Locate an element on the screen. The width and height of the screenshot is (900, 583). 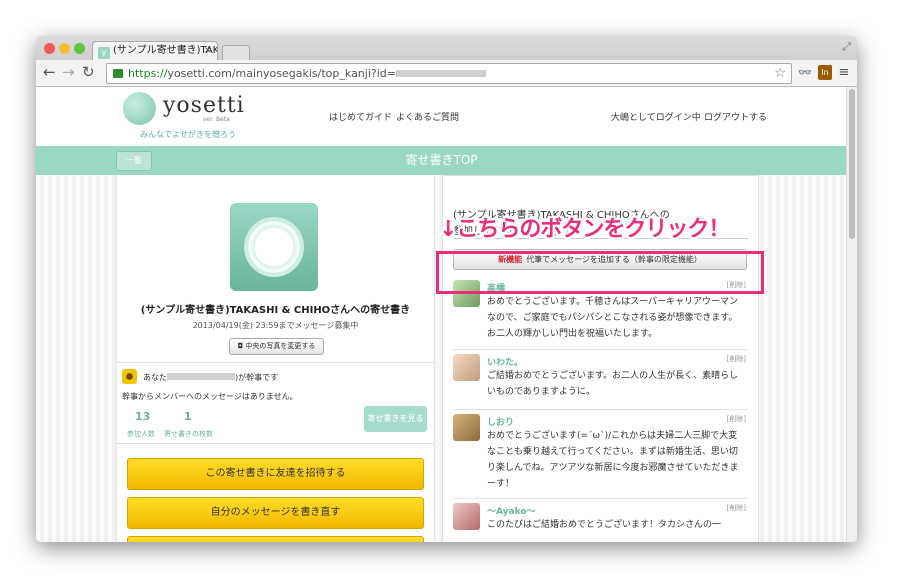
message-text: ご結婚おめでとうございます。お二人の人生が長く、素晴らしいものでありますように。 is located at coordinates (613, 384).